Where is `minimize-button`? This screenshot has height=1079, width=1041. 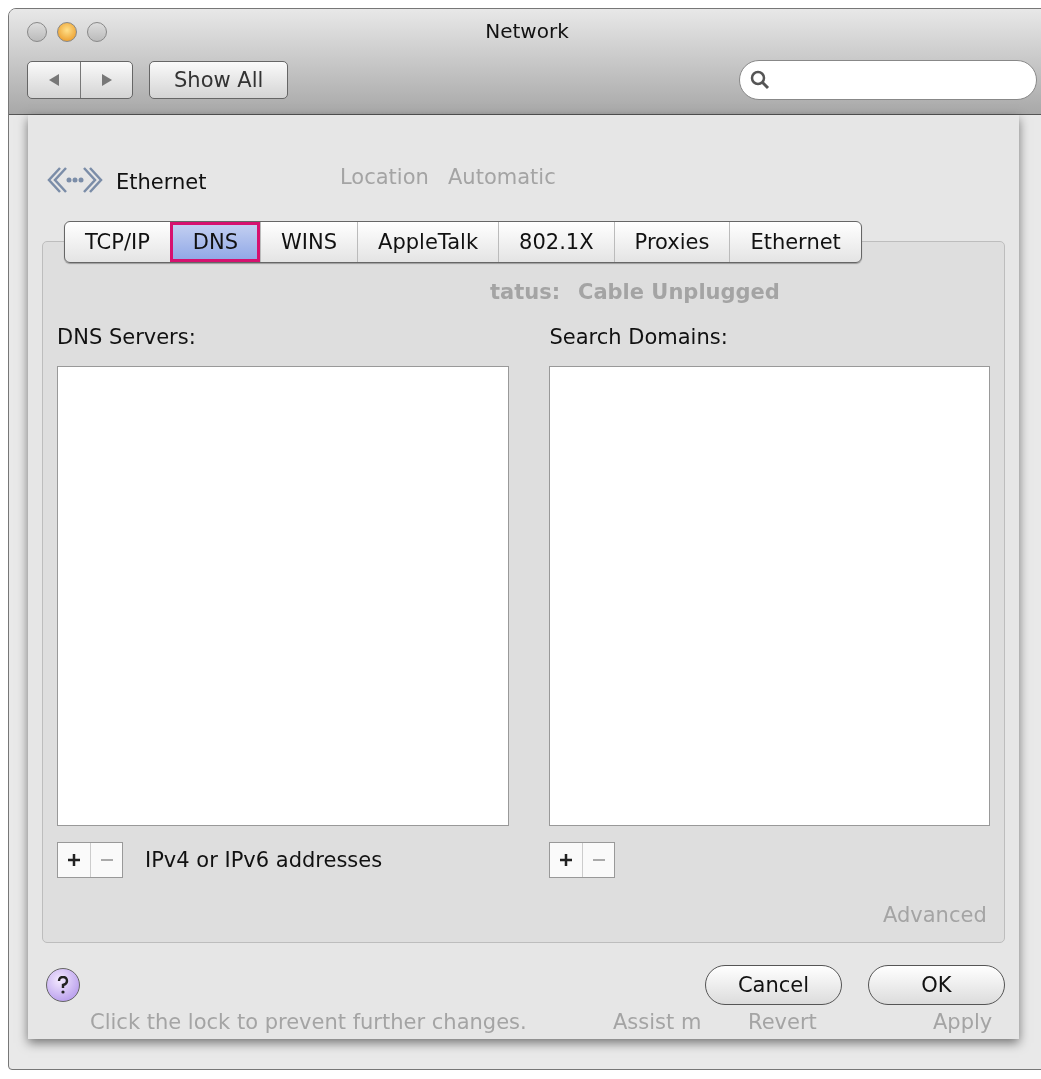 minimize-button is located at coordinates (67, 32).